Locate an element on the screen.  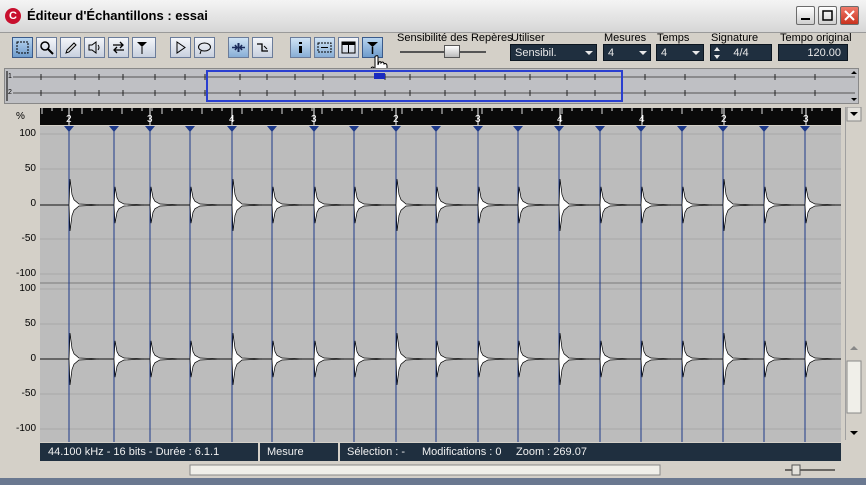
minimize-icon is located at coordinates (805, 19).